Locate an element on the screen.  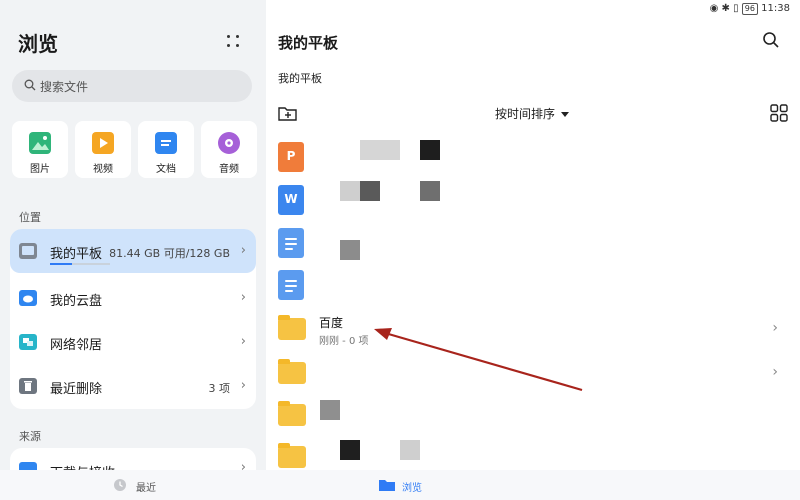
eye-icon: ◉ is located at coordinates (714, 8).